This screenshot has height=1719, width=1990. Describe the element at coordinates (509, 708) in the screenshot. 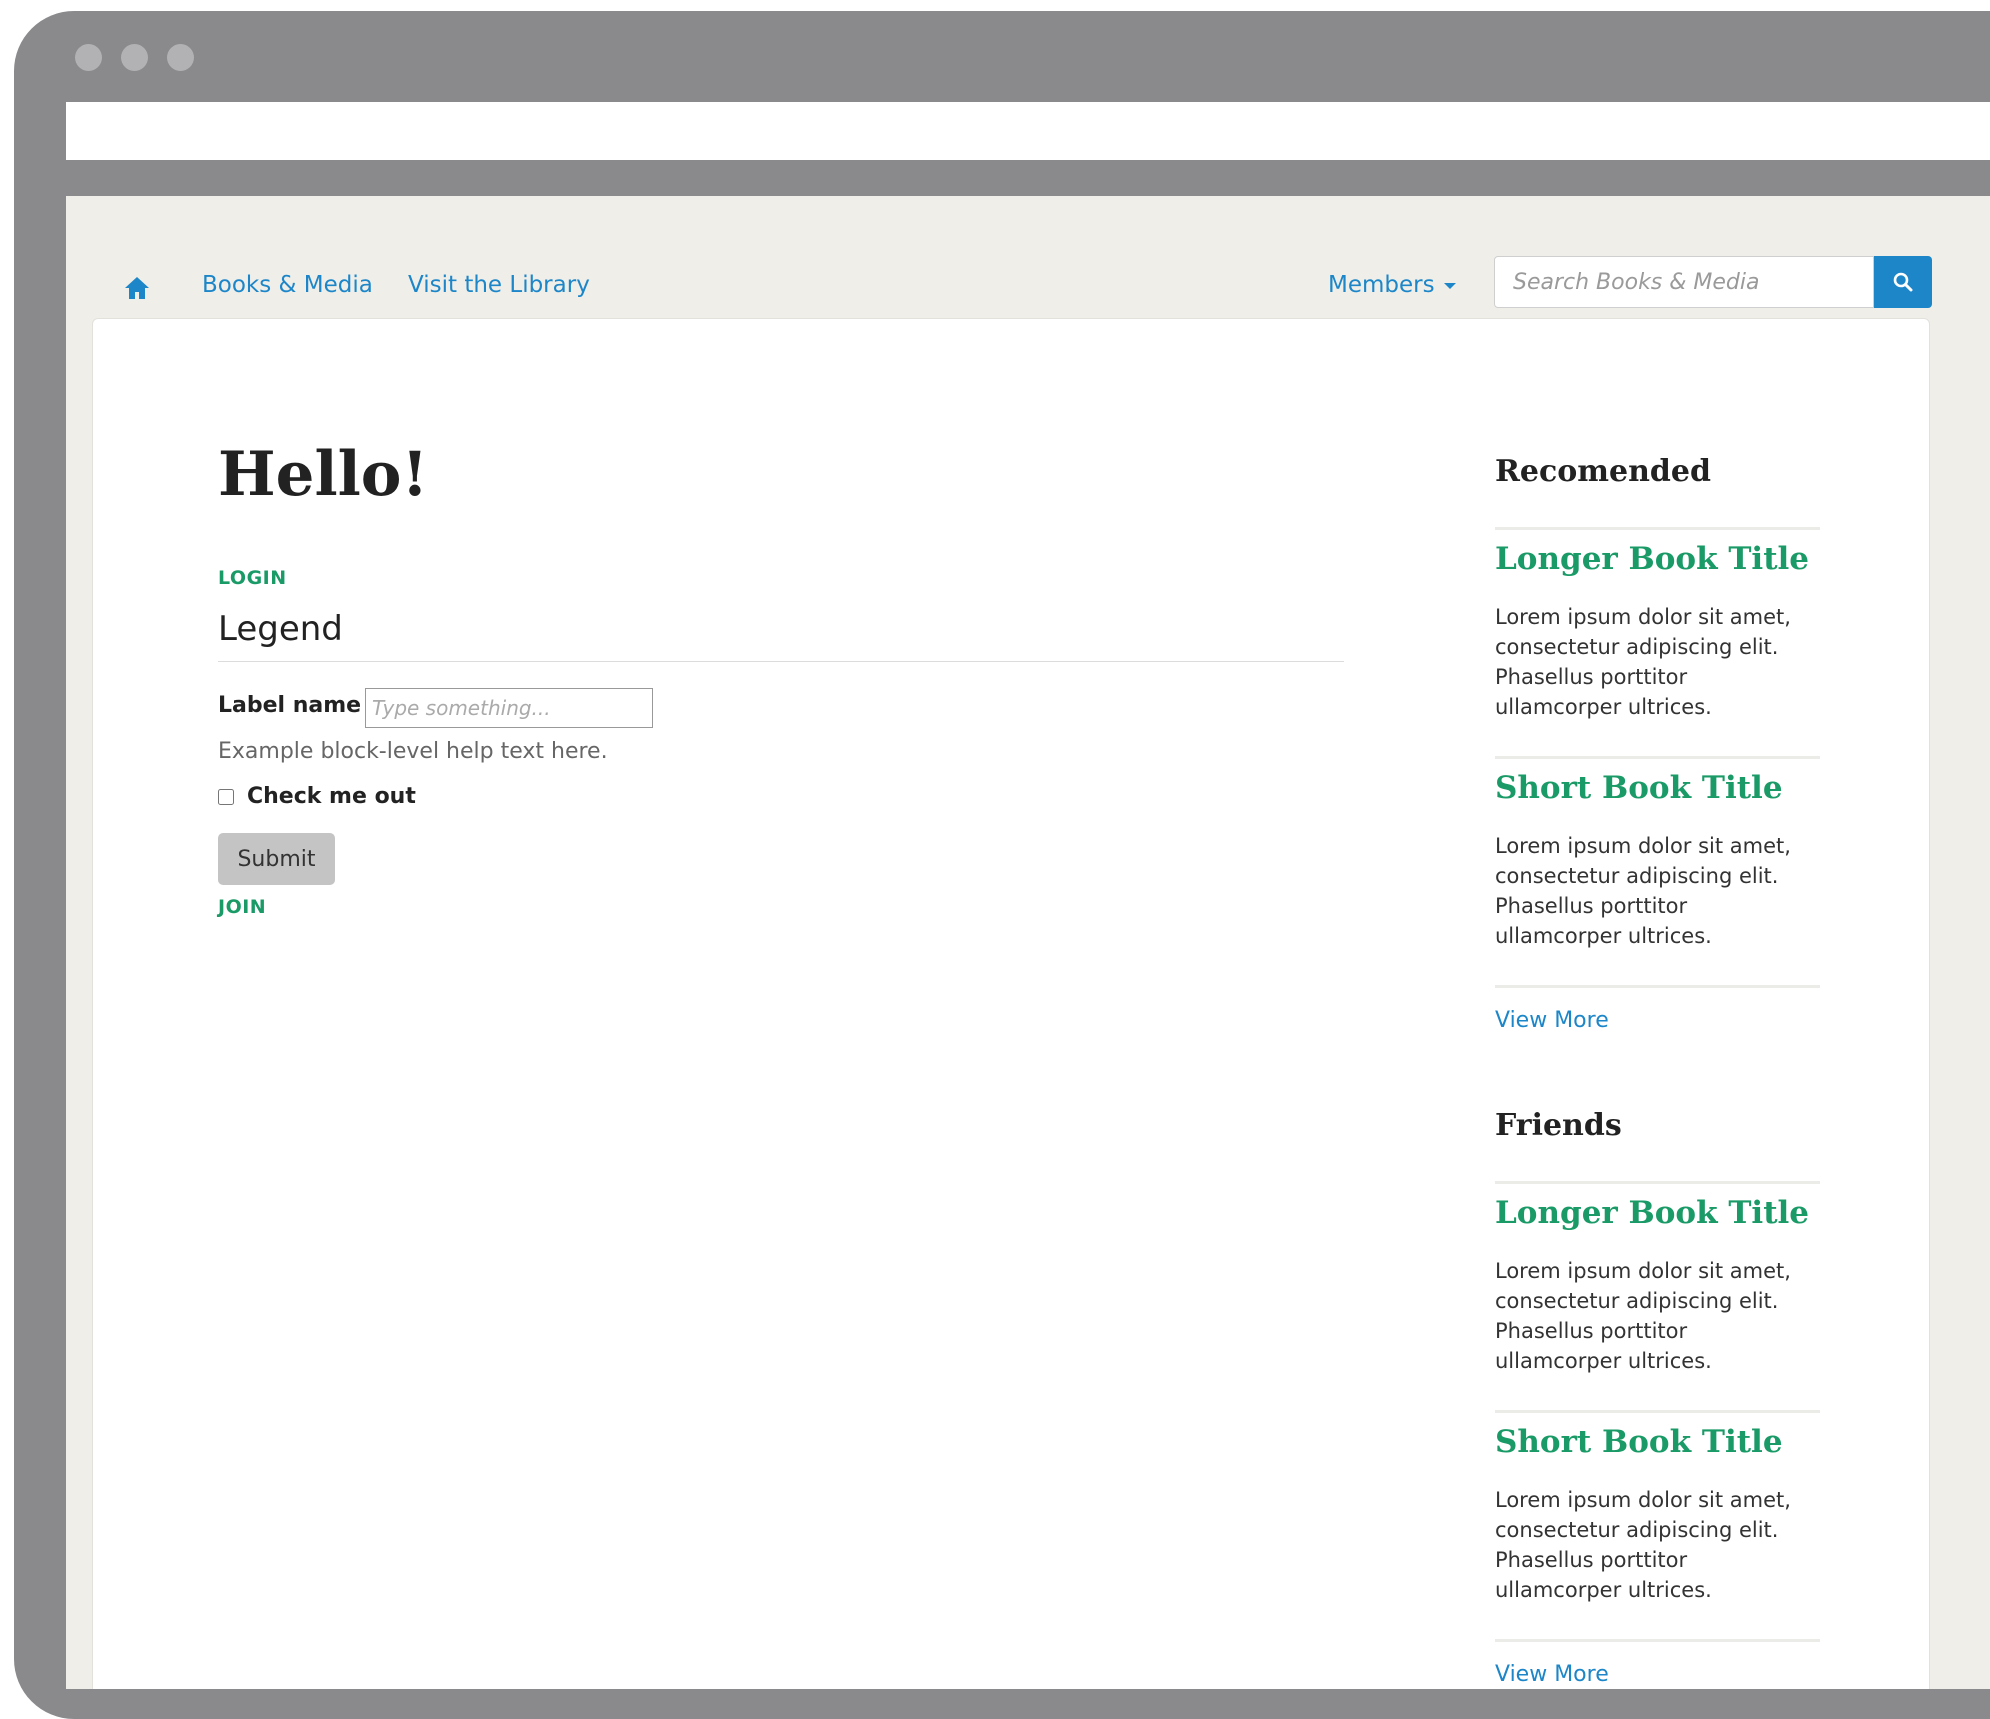

I see `text-field` at that location.